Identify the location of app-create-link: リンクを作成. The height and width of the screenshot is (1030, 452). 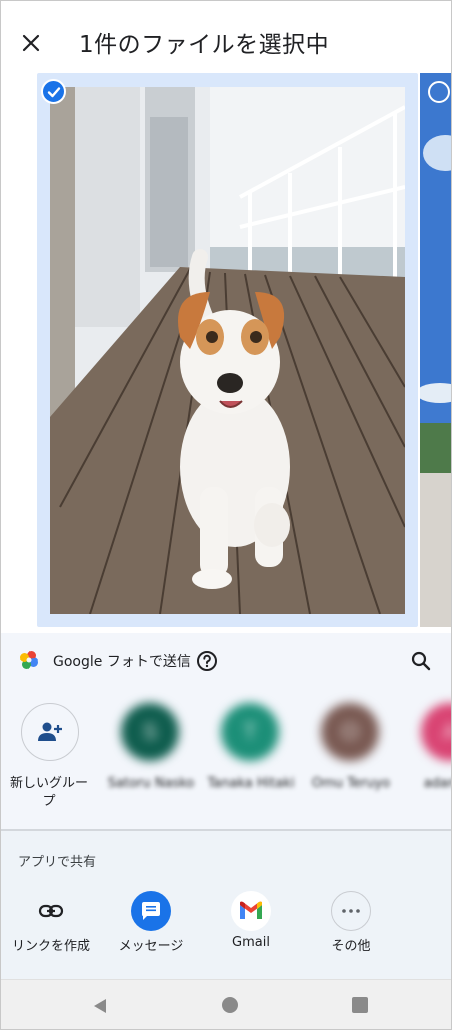
(51, 924).